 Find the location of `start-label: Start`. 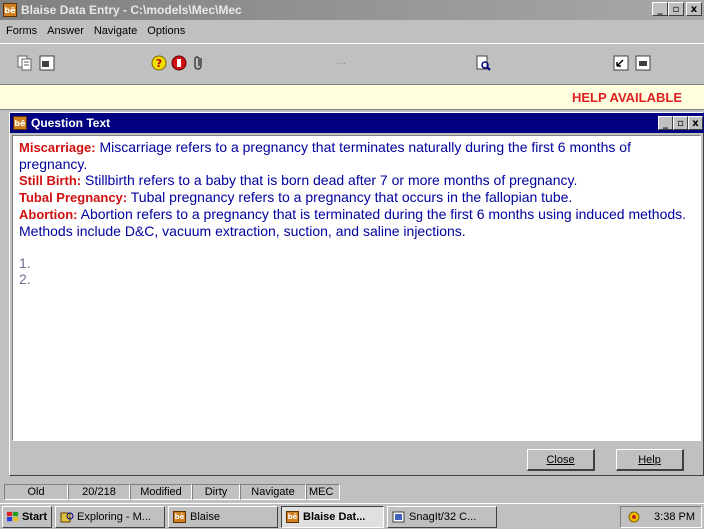

start-label: Start is located at coordinates (34, 516).